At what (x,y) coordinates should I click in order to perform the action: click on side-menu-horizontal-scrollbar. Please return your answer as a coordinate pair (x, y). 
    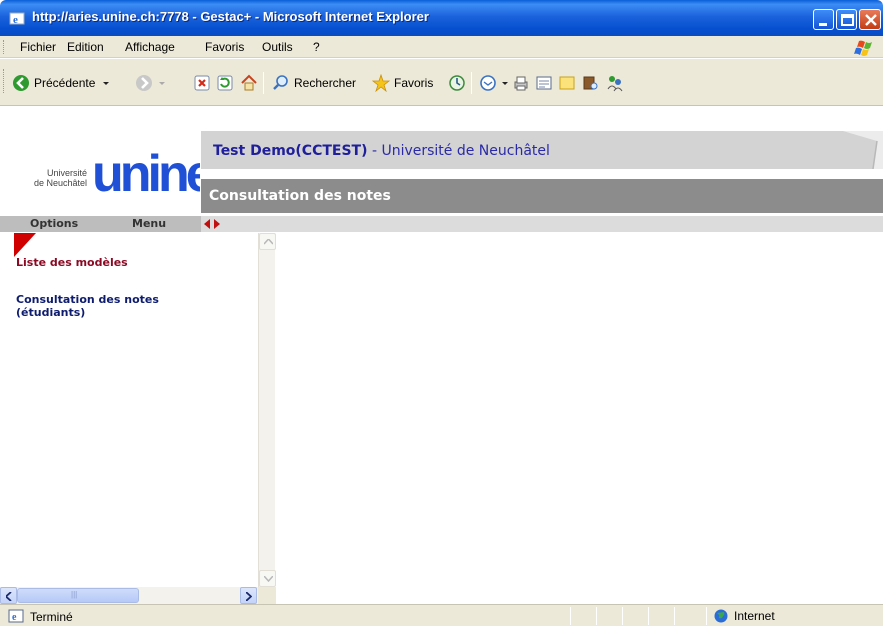
    Looking at the image, I should click on (129, 595).